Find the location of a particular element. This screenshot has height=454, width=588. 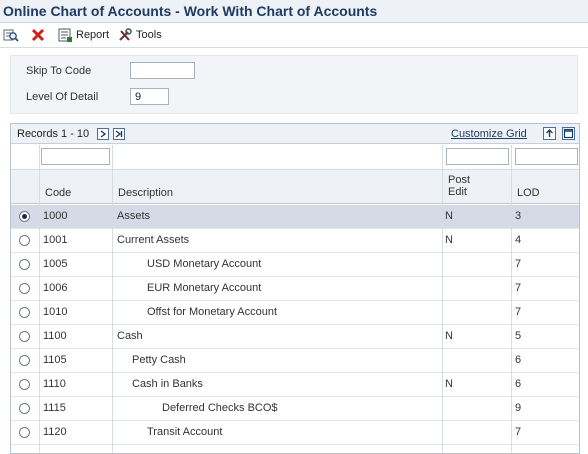

toolbar: Report Tools is located at coordinates (294, 35).